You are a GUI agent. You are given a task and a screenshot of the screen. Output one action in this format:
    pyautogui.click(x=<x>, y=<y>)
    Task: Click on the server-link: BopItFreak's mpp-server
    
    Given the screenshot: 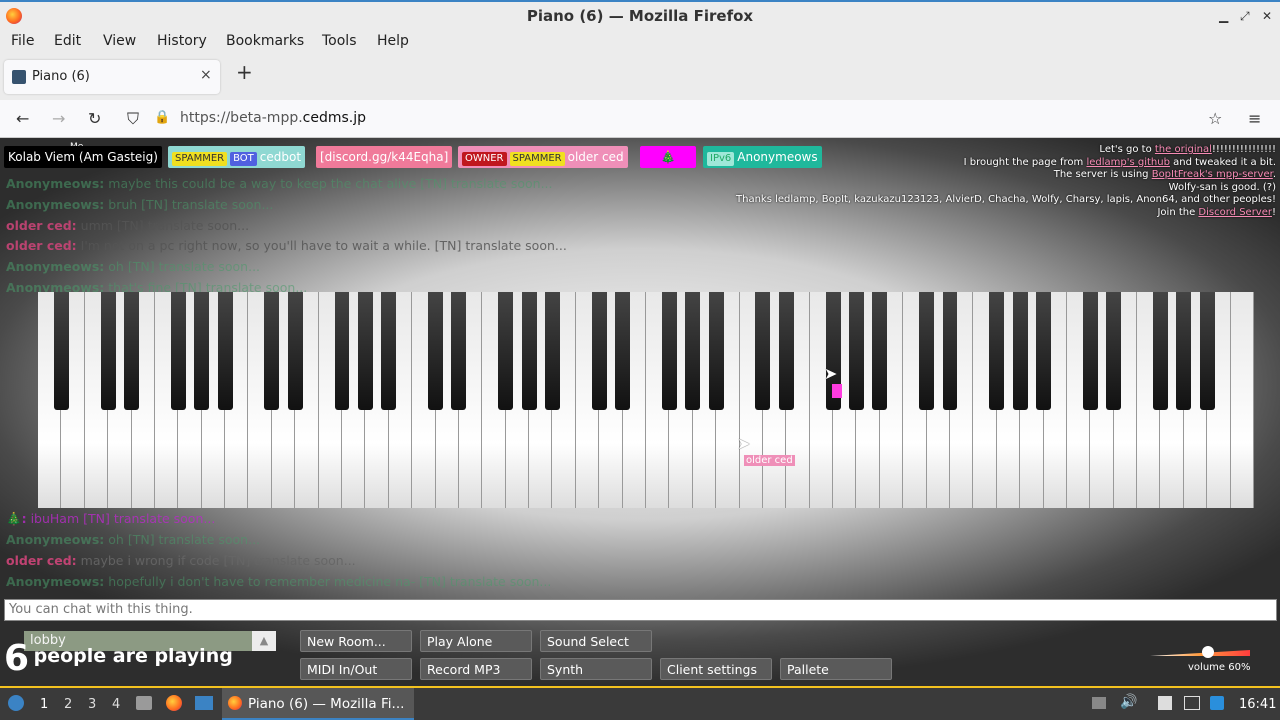 What is the action you would take?
    pyautogui.click(x=1212, y=174)
    